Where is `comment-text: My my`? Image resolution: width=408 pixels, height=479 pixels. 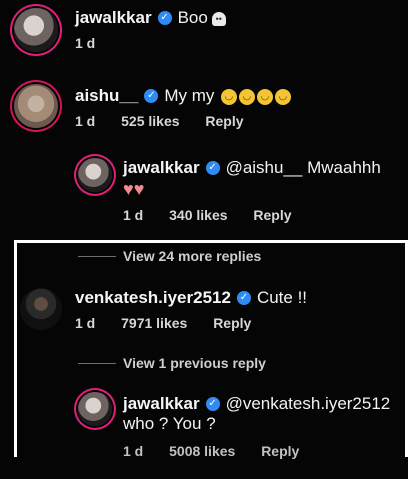 comment-text: My my is located at coordinates (189, 95).